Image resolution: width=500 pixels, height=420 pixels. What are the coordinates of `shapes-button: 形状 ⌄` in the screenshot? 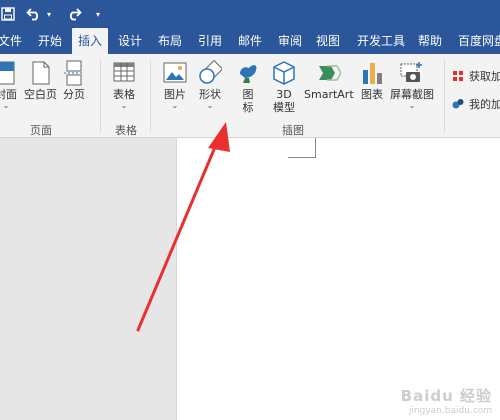 It's located at (211, 85).